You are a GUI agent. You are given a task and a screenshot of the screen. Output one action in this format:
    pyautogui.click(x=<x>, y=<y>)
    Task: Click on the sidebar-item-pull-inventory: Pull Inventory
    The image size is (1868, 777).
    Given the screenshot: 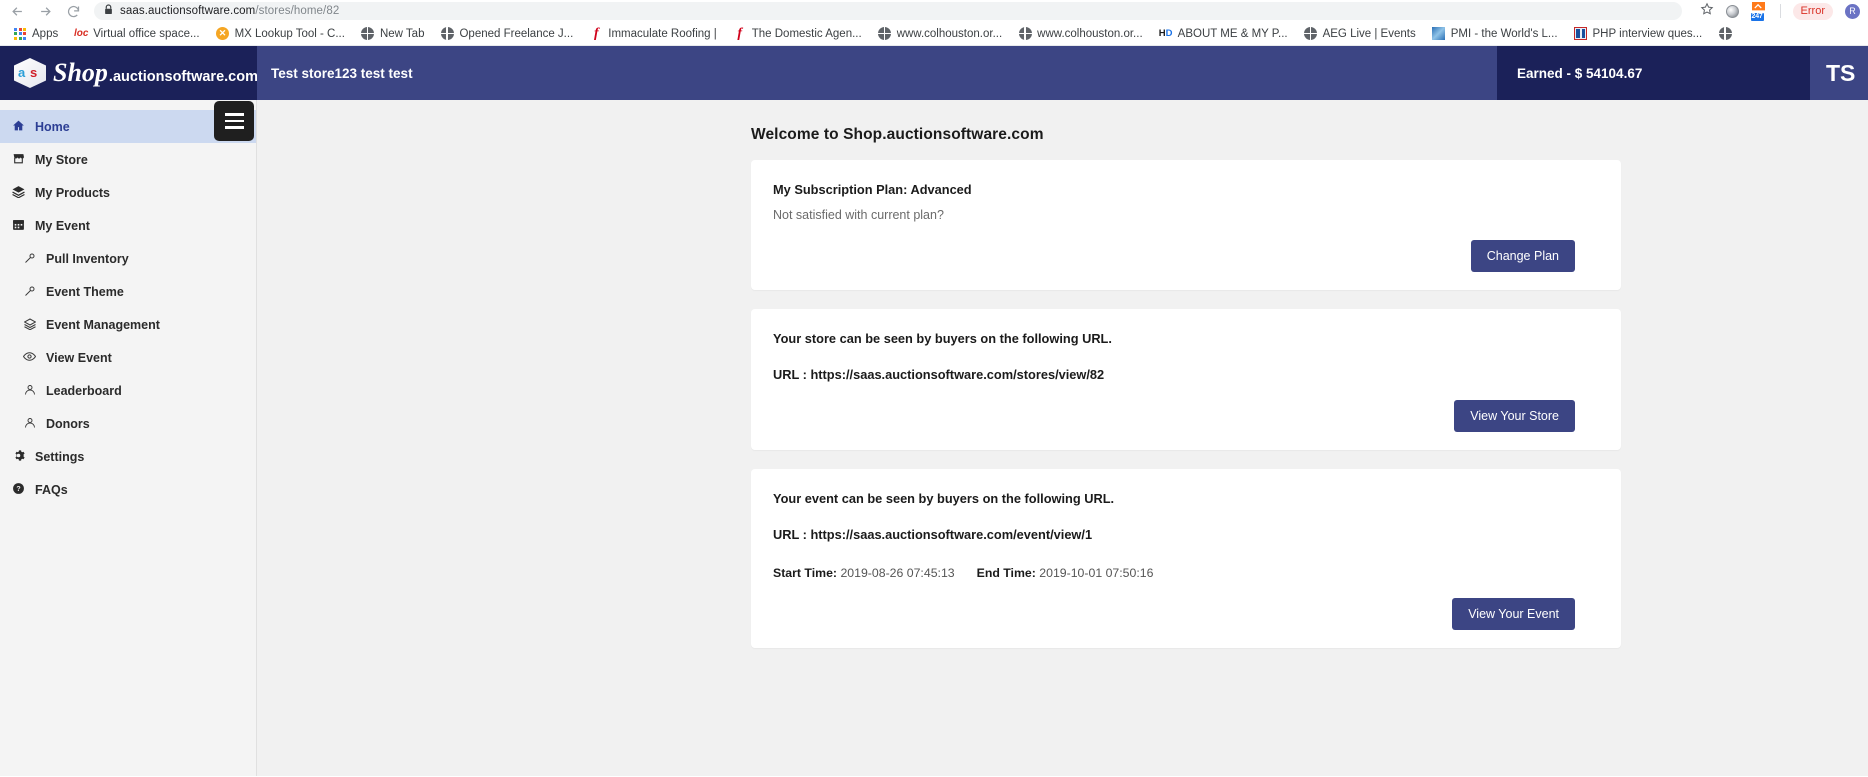 What is the action you would take?
    pyautogui.click(x=128, y=258)
    